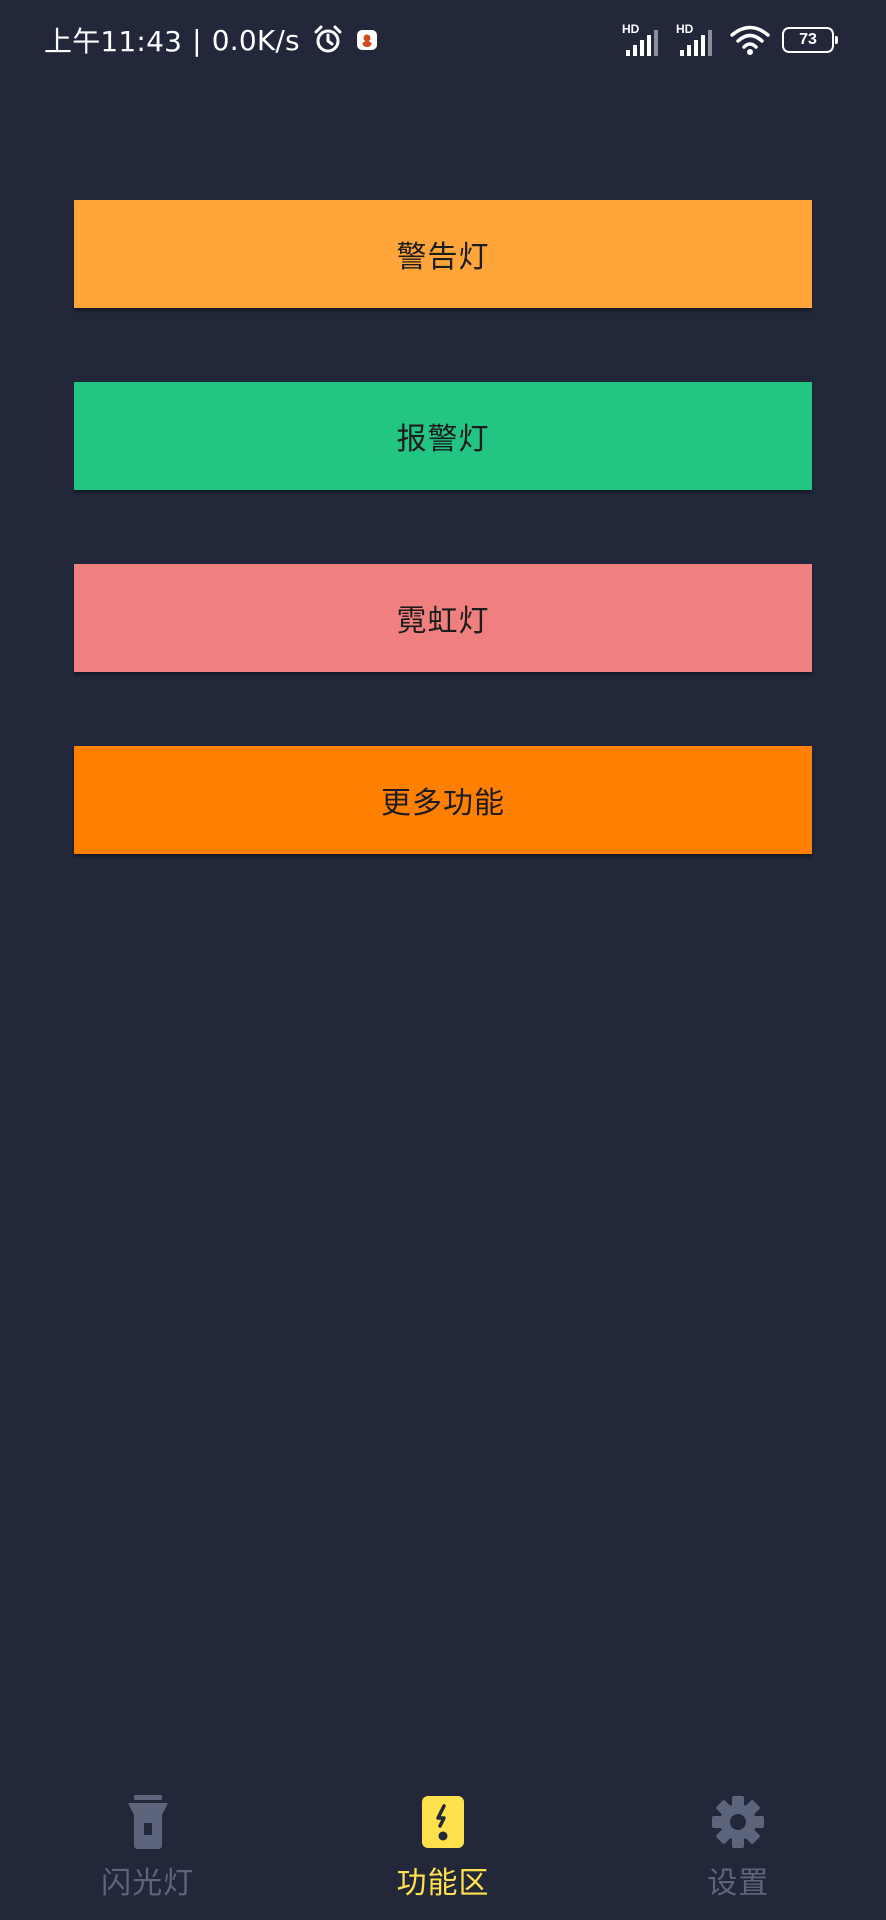 The width and height of the screenshot is (886, 1920). What do you see at coordinates (750, 40) in the screenshot?
I see `wifi-icon` at bounding box center [750, 40].